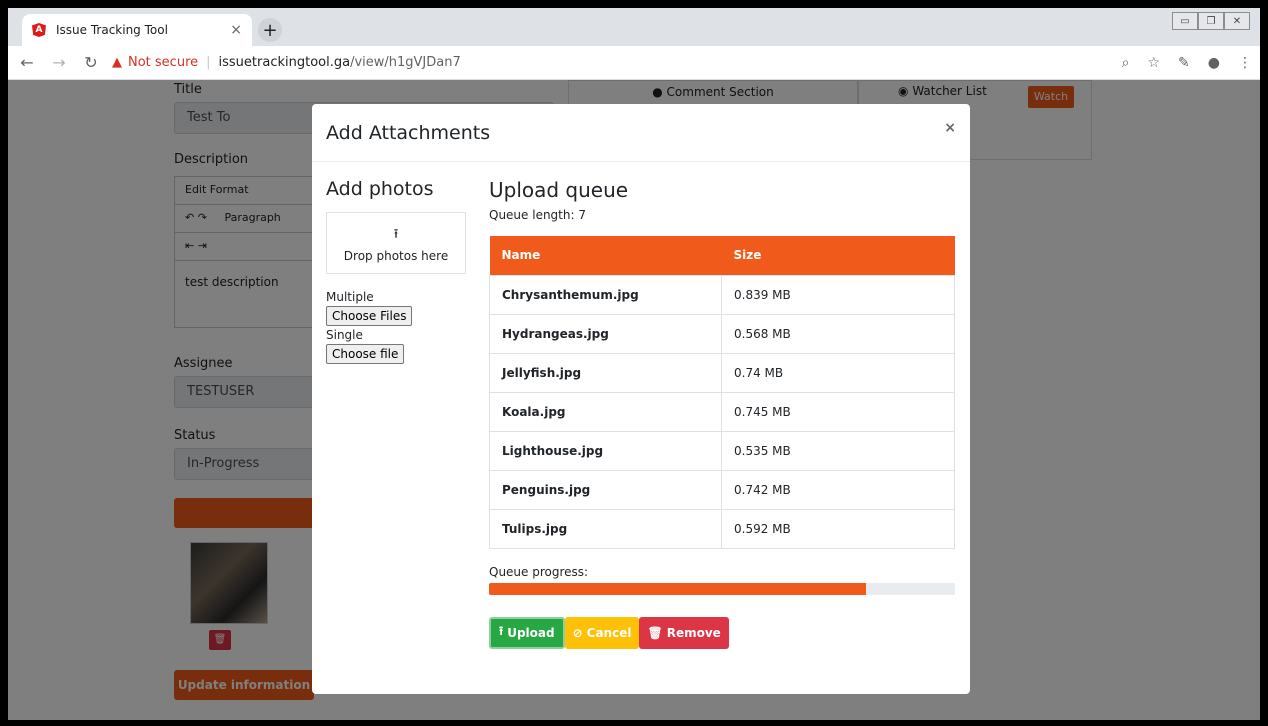 This screenshot has height=726, width=1268. I want to click on tab-close-icon: ×, so click(236, 30).